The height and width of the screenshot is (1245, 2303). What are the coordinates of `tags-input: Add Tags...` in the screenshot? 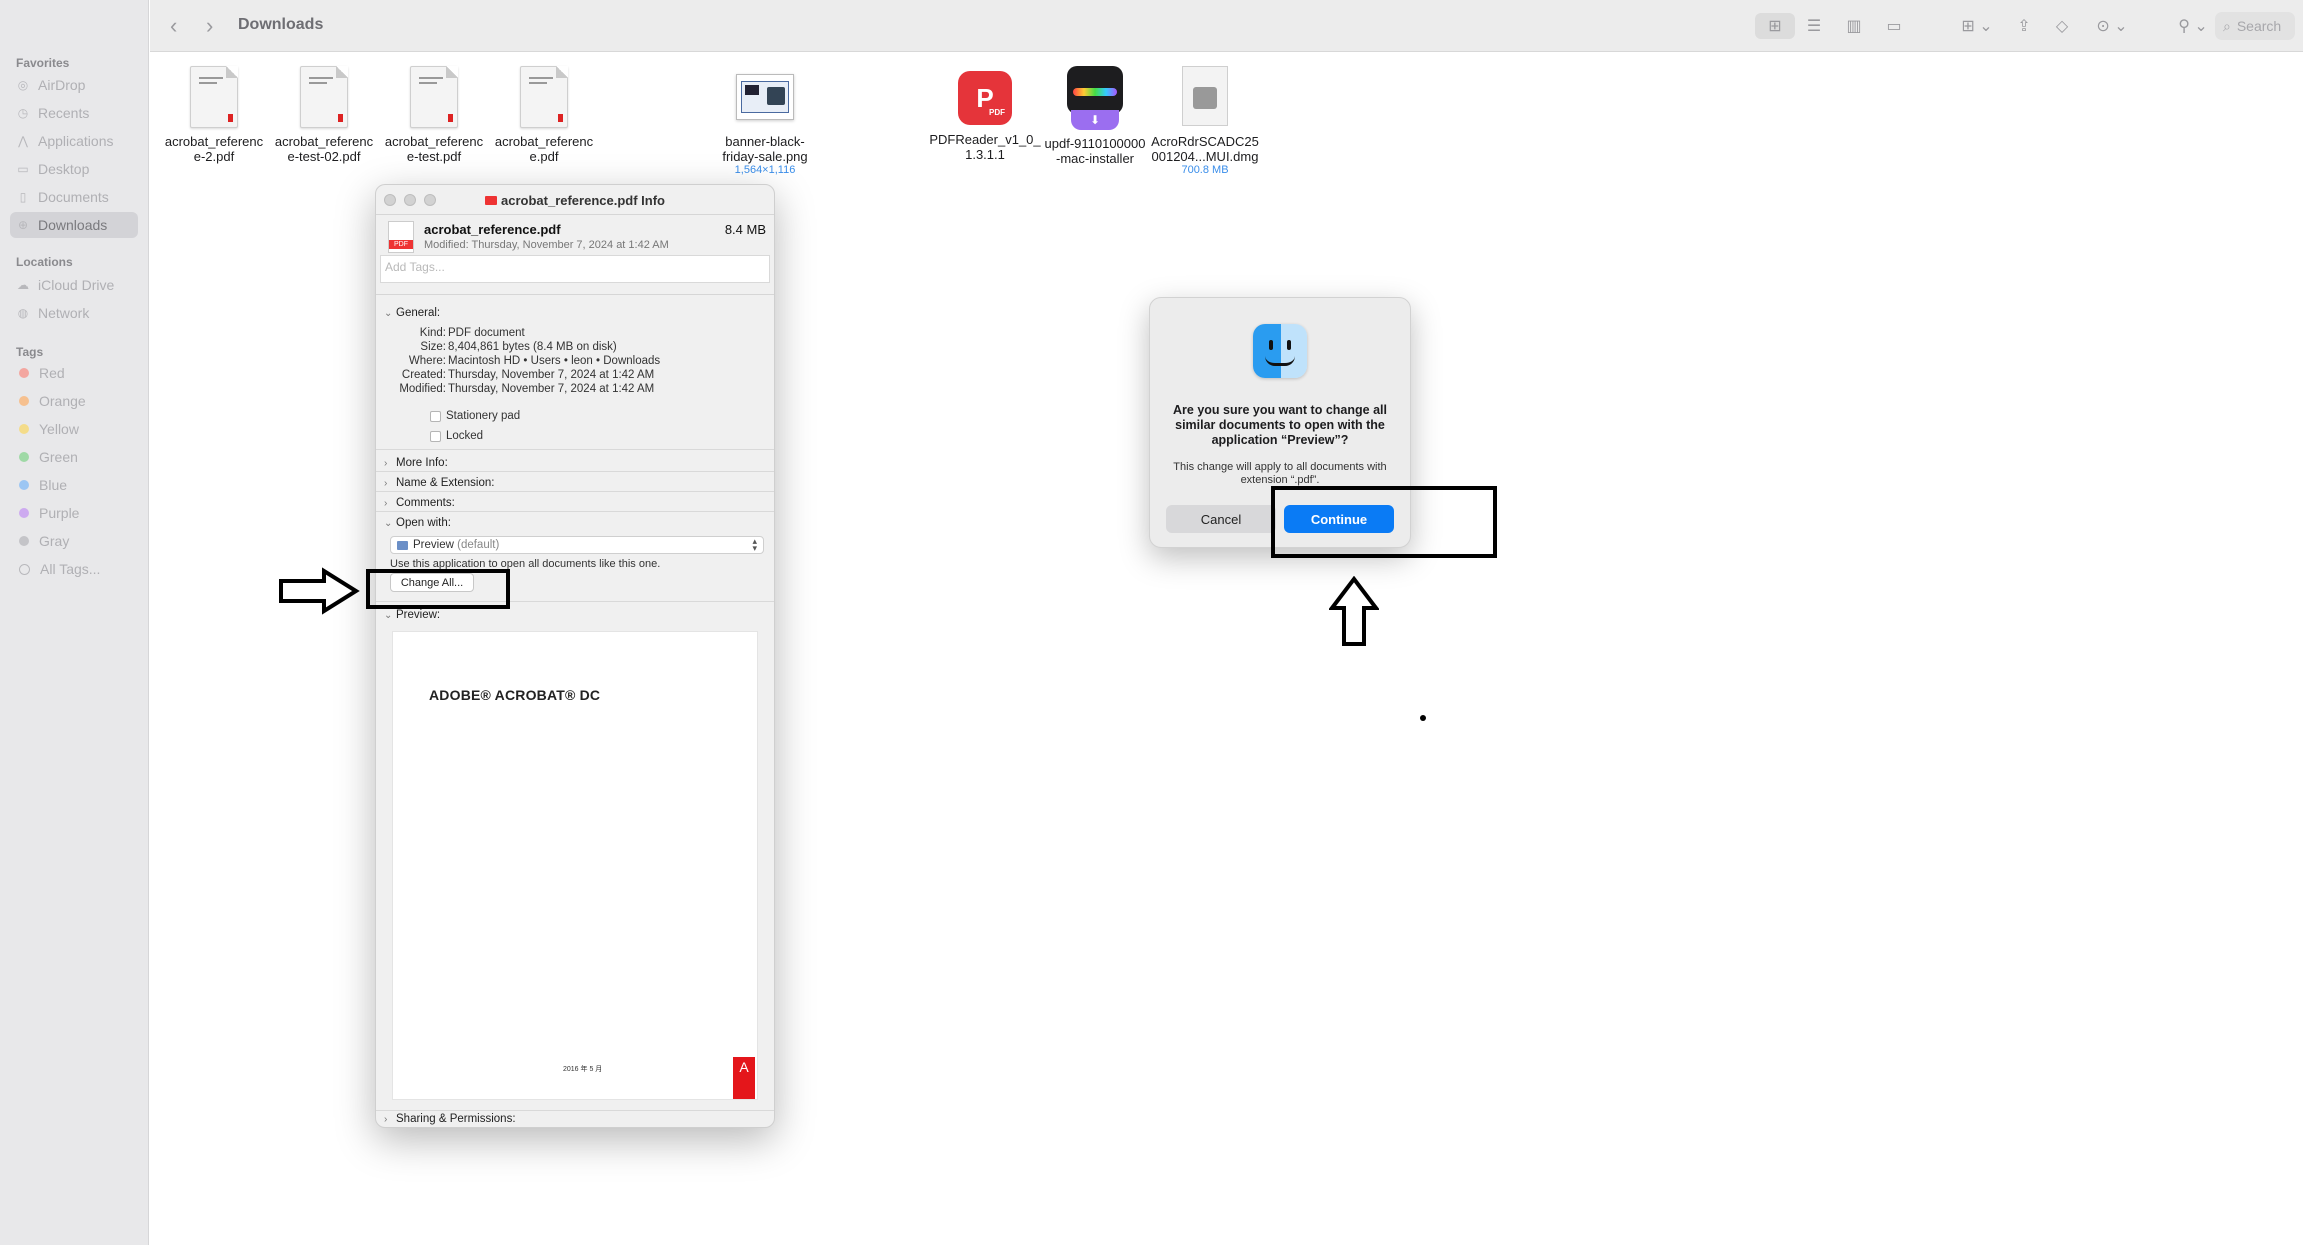 It's located at (575, 269).